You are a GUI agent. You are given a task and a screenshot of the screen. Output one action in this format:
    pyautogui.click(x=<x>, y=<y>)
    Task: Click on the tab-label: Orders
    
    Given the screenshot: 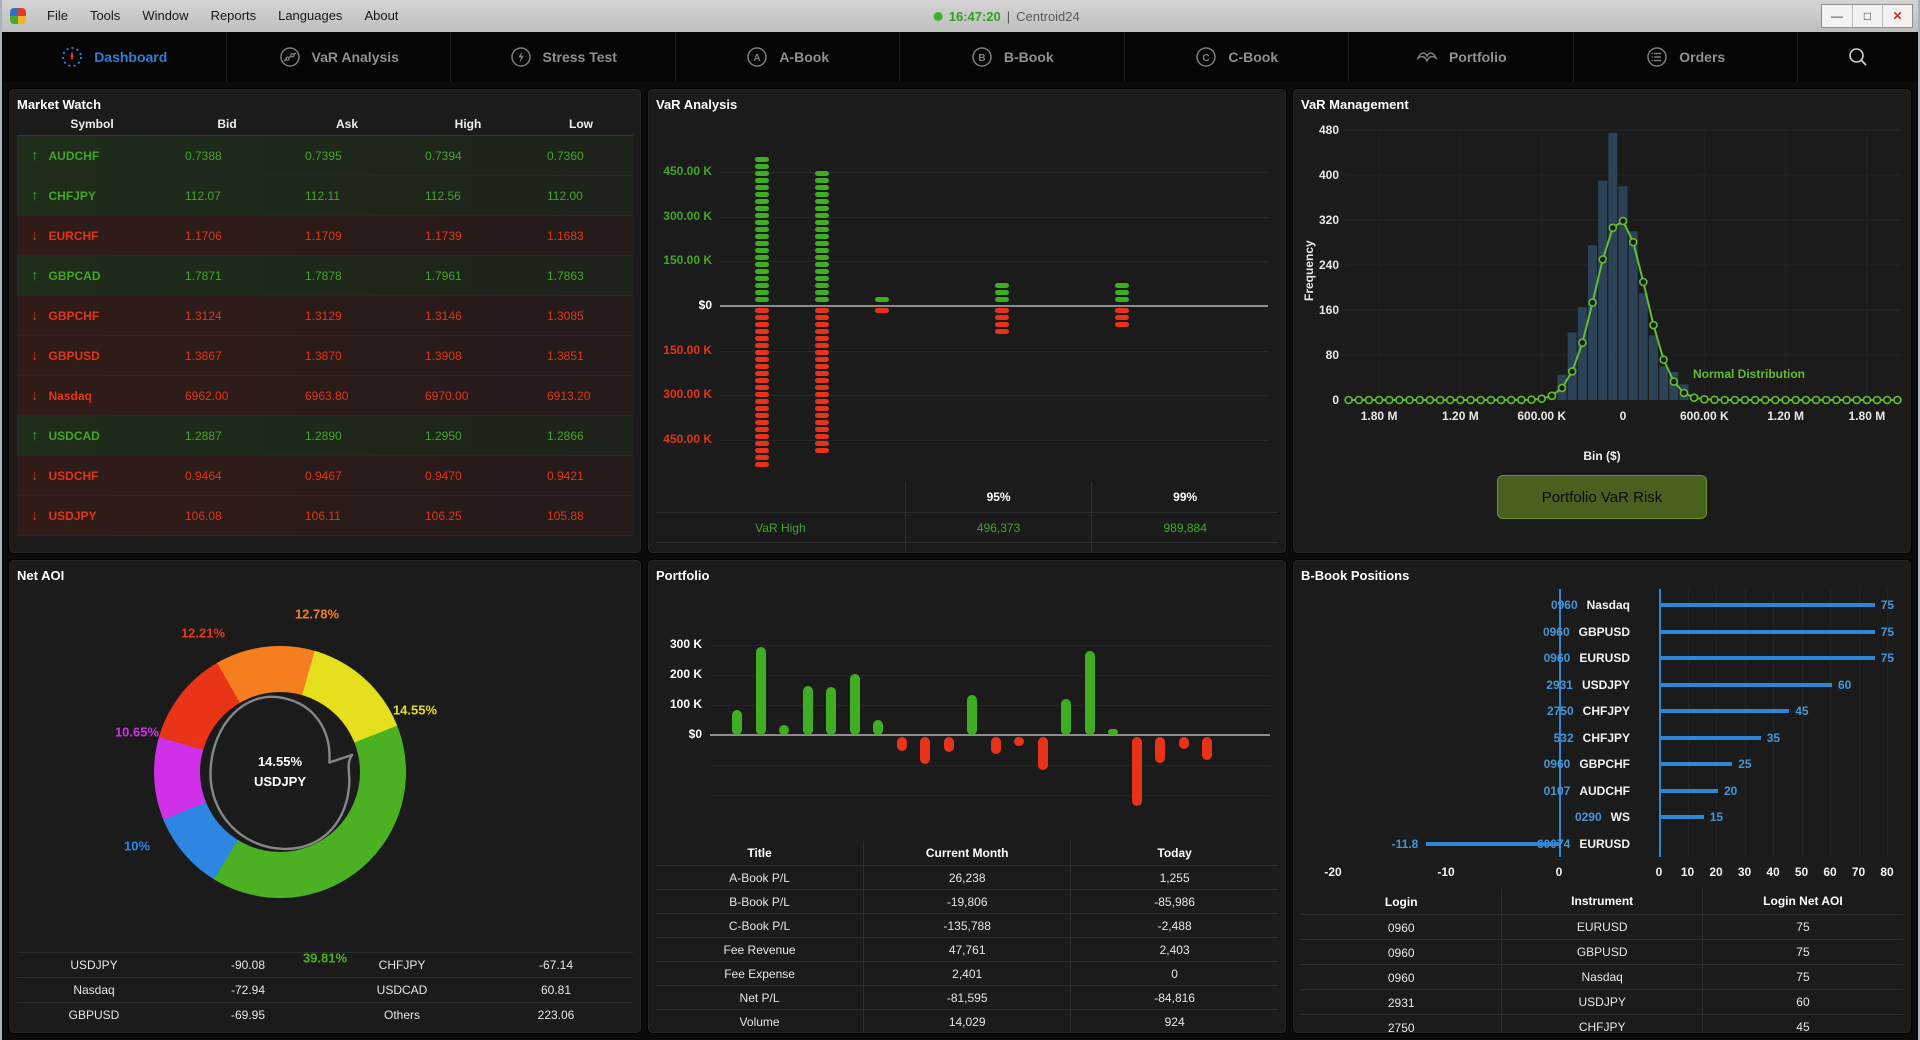 What is the action you would take?
    pyautogui.click(x=1702, y=57)
    